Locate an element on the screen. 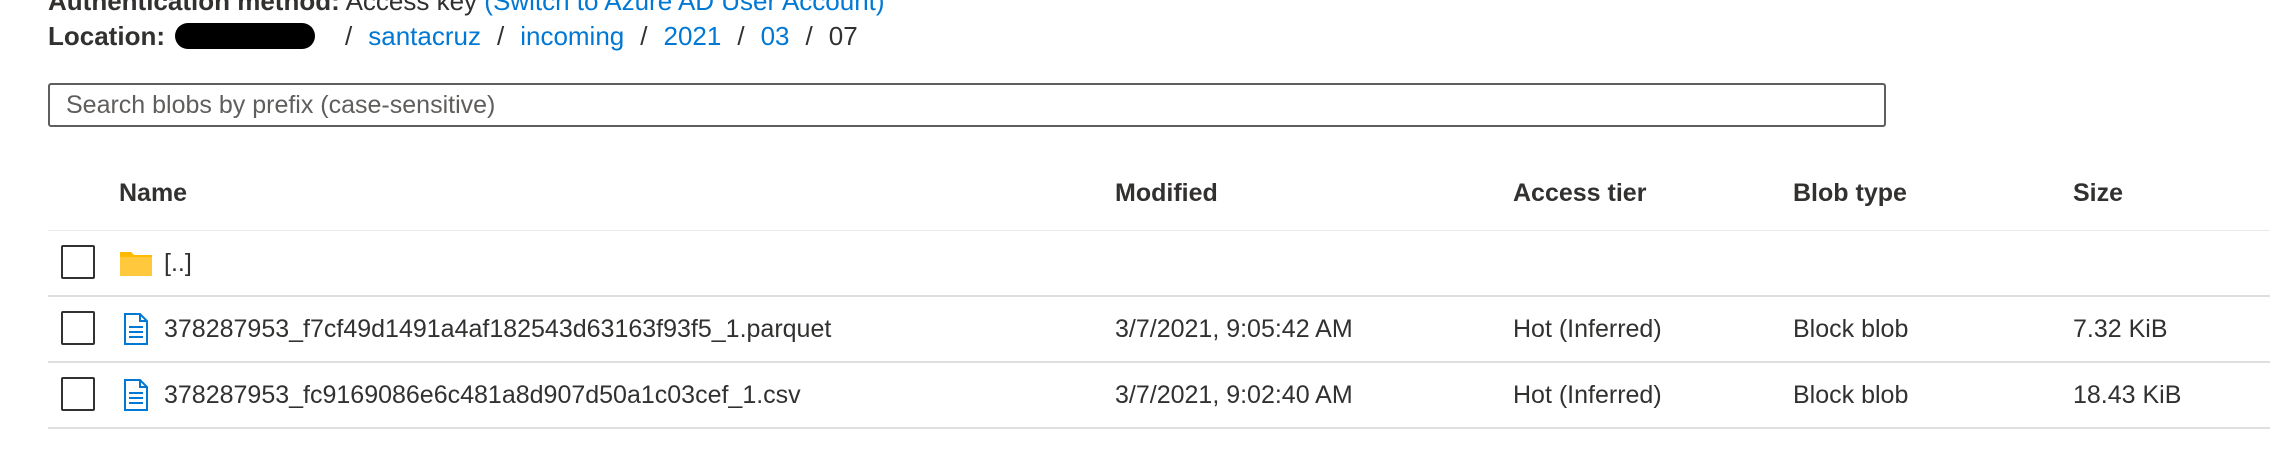 The image size is (2270, 455). parent-folder-label: [..] is located at coordinates (178, 263).